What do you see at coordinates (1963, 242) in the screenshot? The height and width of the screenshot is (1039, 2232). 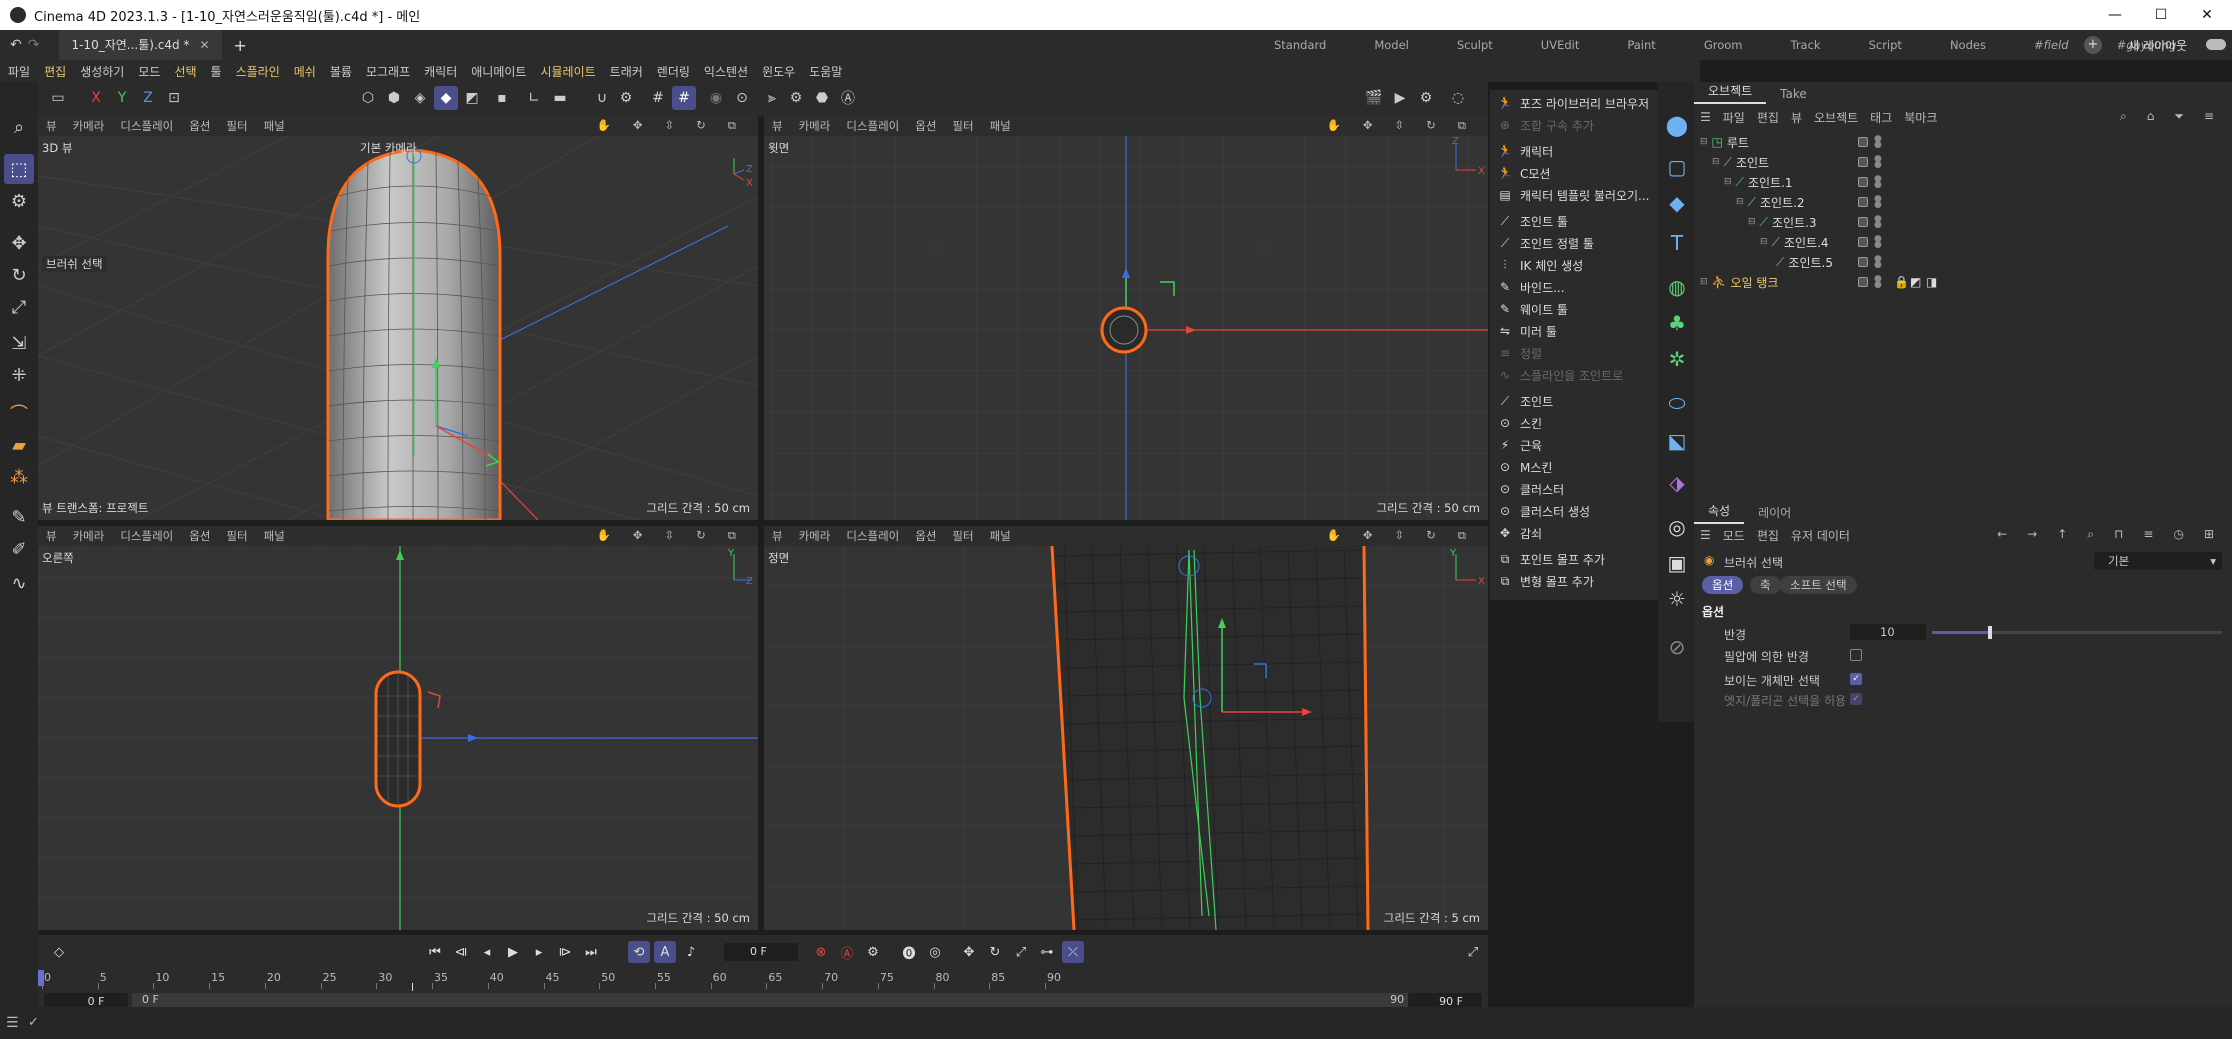 I see `object-row: ⊟ ⟋ 조인트.4 ● ●` at bounding box center [1963, 242].